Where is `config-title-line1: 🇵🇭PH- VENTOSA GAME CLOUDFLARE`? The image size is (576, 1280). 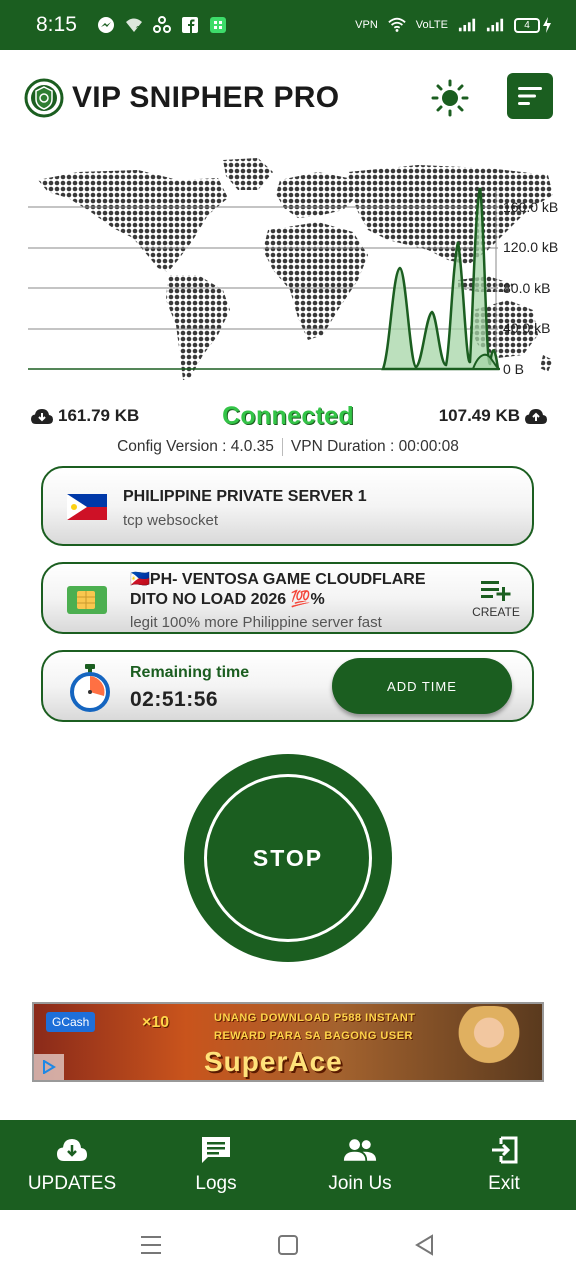 config-title-line1: 🇵🇭PH- VENTOSA GAME CLOUDFLARE is located at coordinates (278, 579).